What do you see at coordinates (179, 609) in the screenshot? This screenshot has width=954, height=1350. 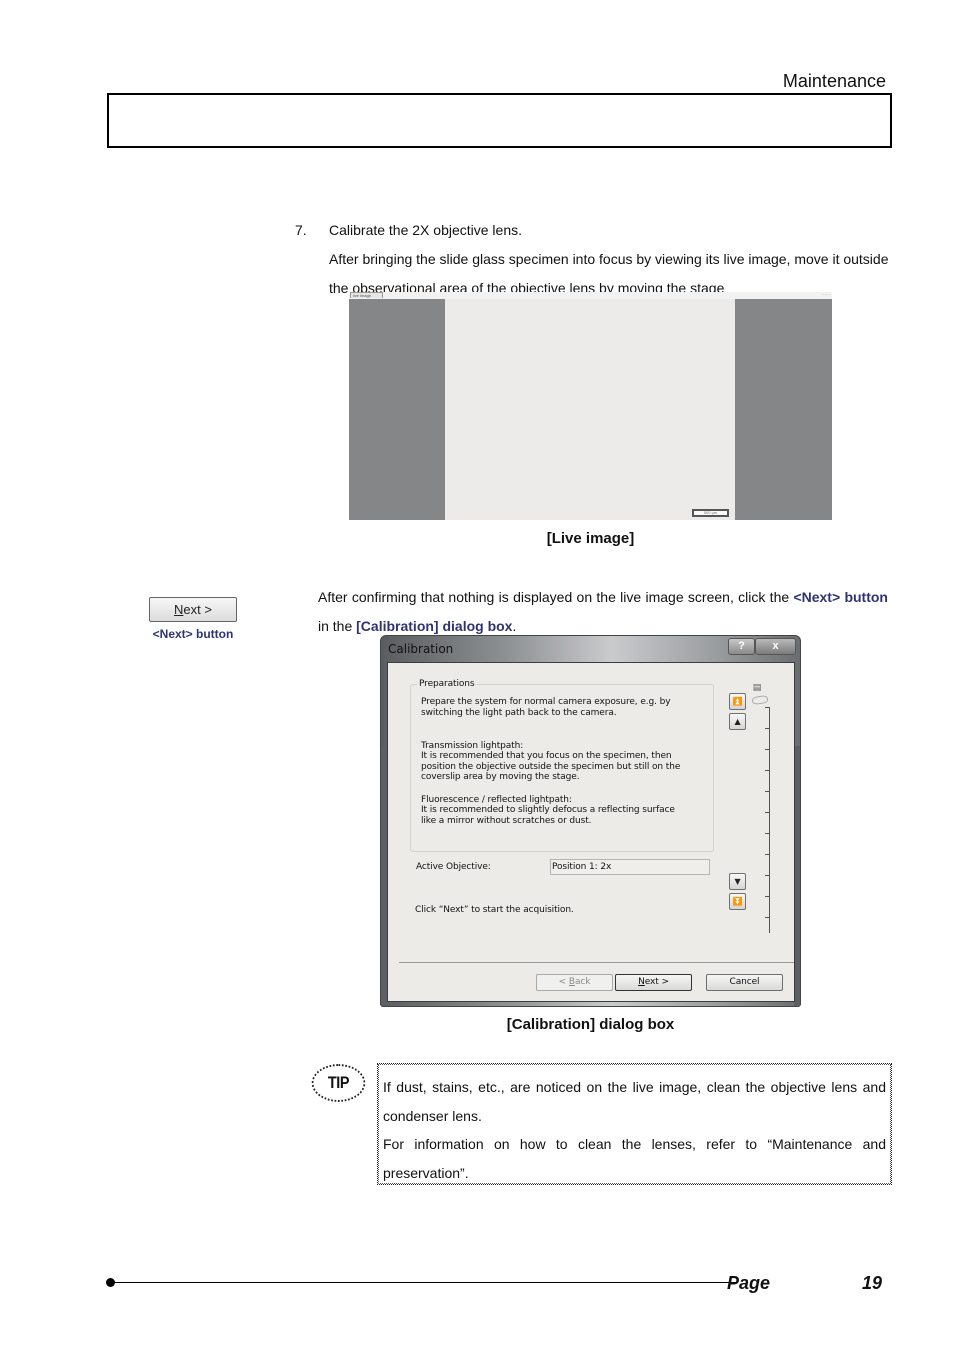 I see `next-button-mnemonic: N` at bounding box center [179, 609].